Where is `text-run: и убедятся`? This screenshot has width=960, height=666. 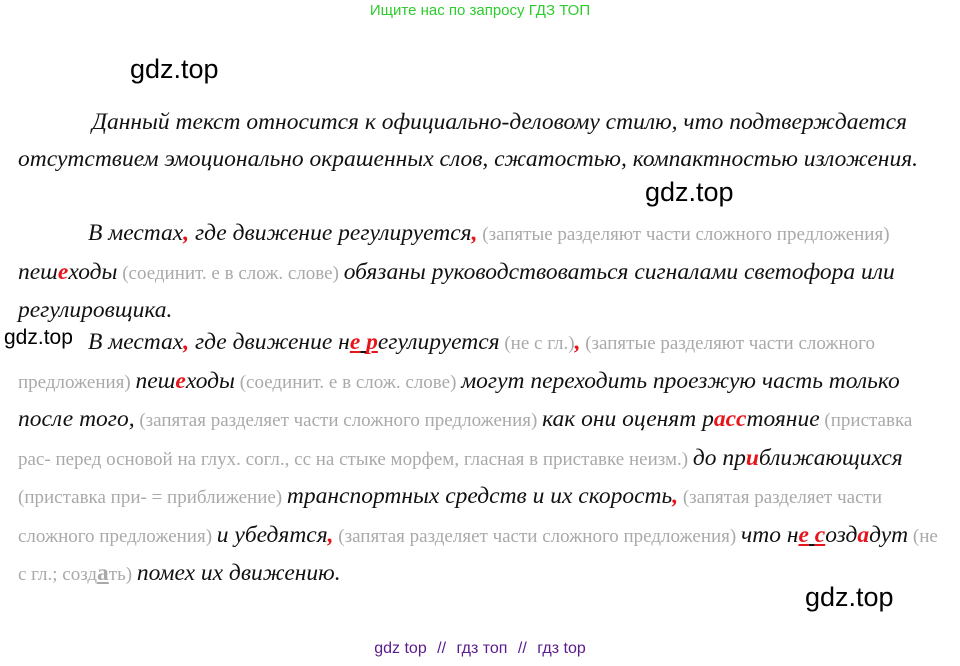 text-run: и убедятся is located at coordinates (272, 534).